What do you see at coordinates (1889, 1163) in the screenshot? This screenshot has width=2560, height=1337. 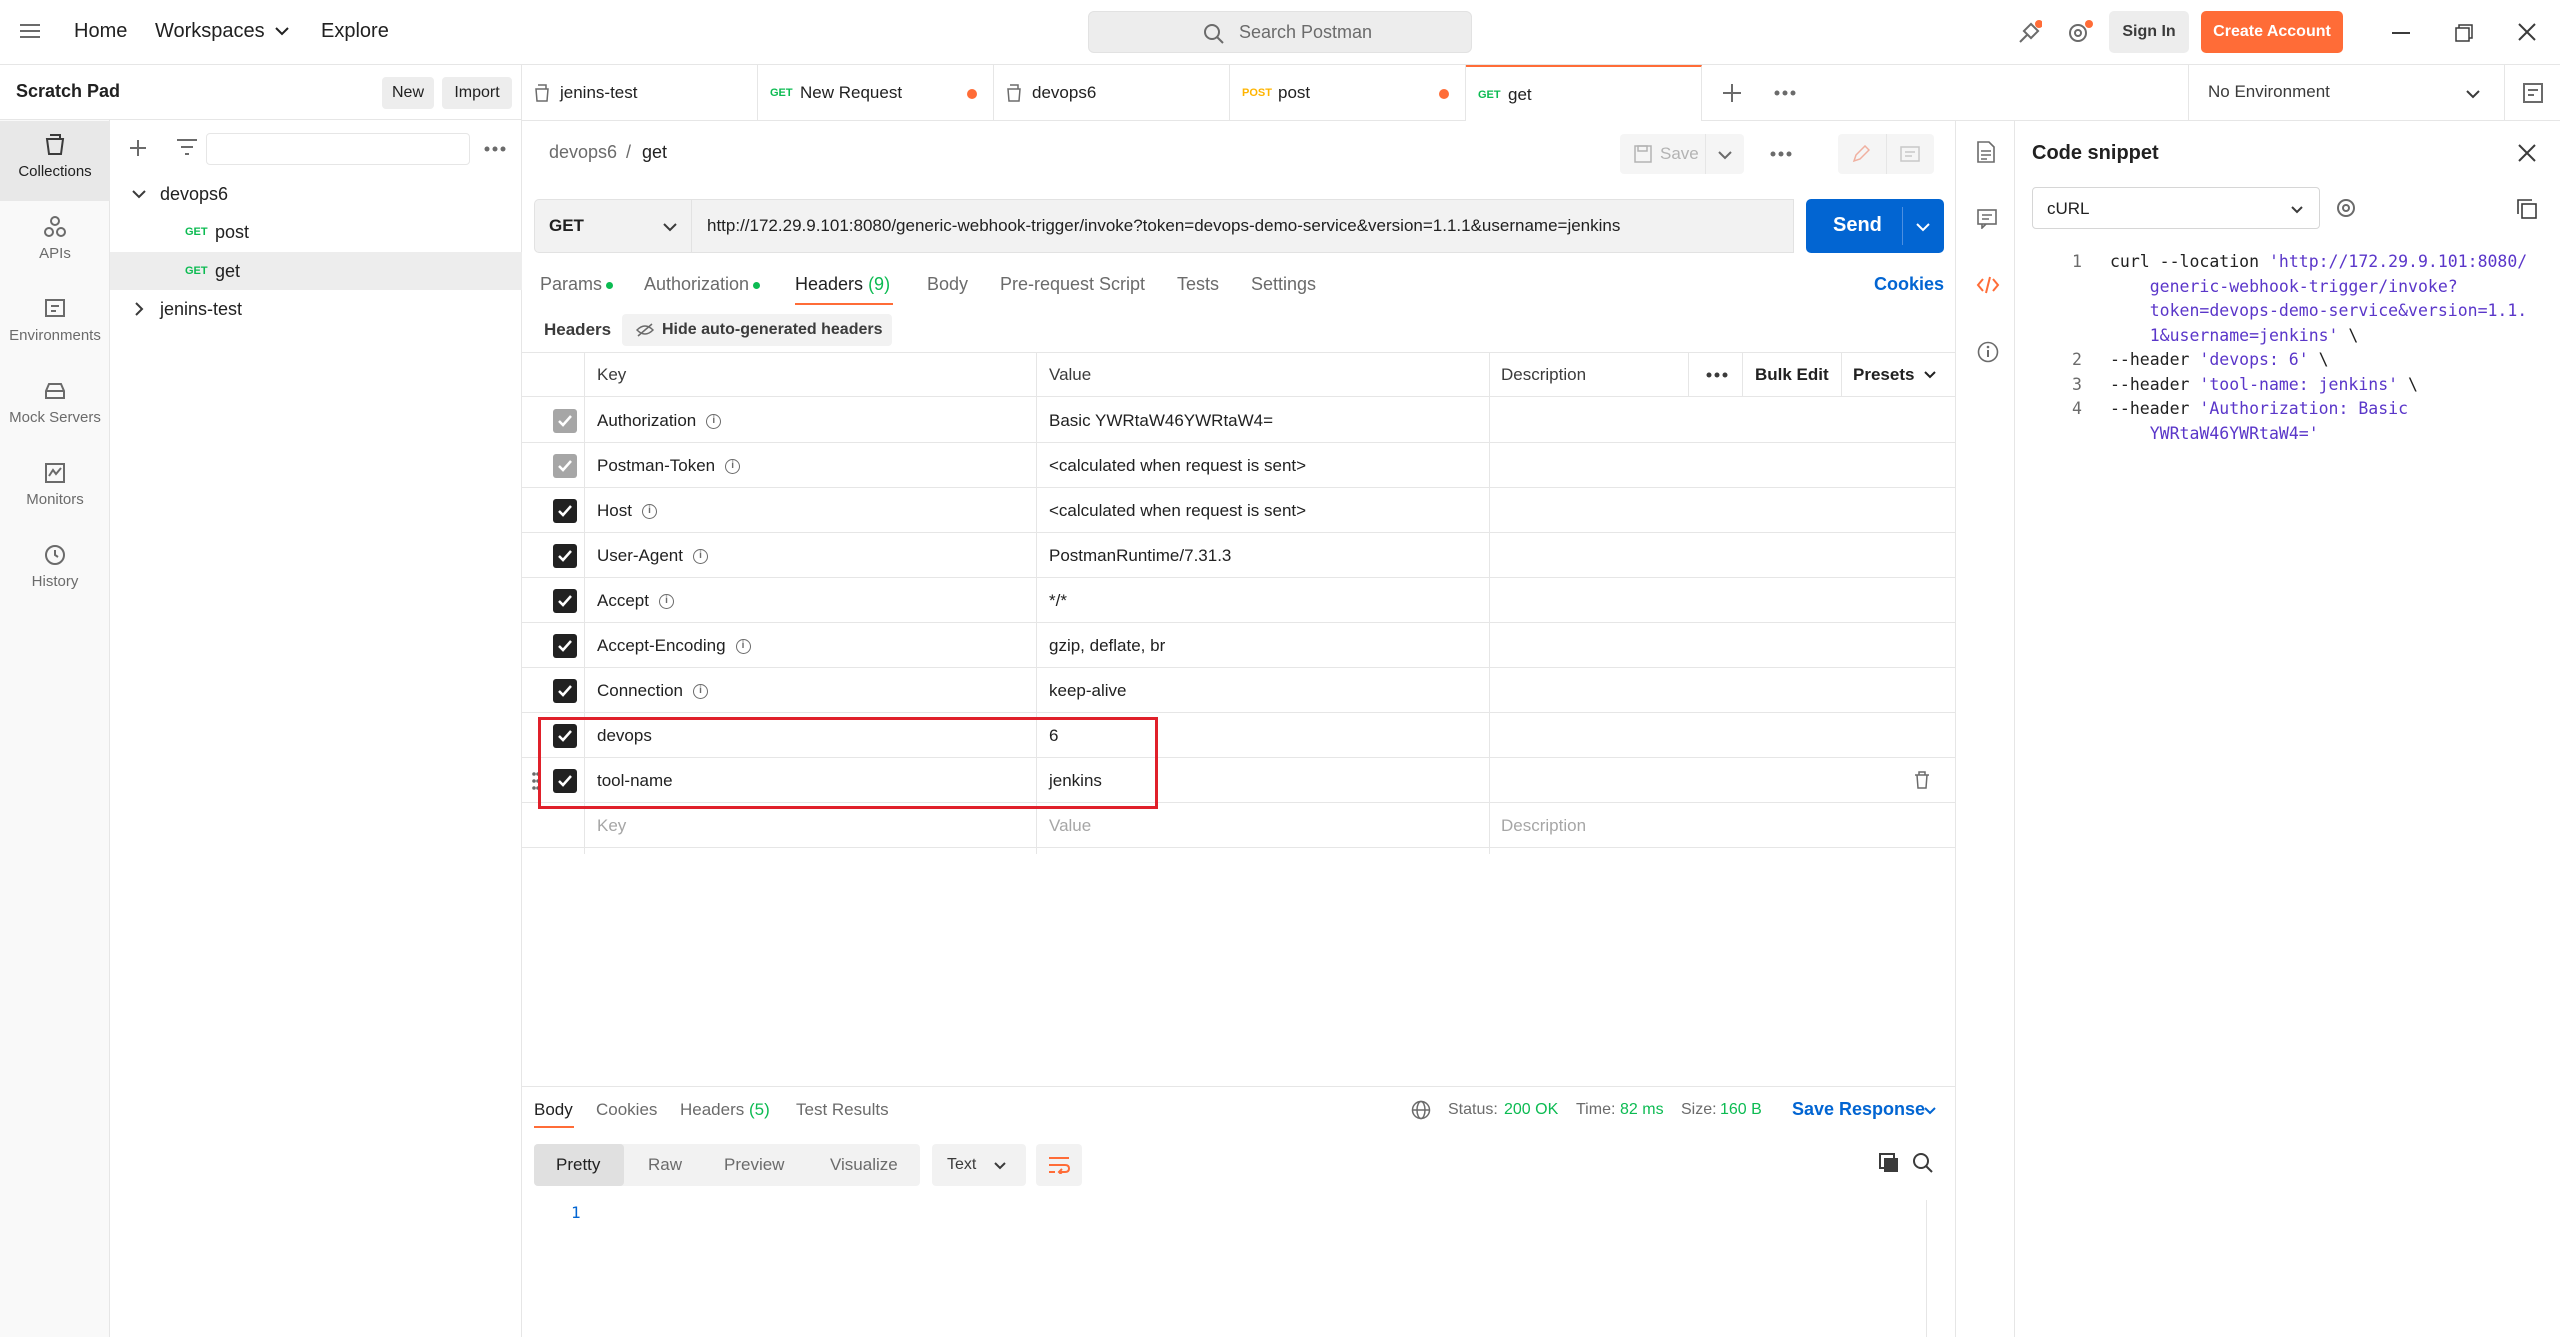 I see `copy-icon` at bounding box center [1889, 1163].